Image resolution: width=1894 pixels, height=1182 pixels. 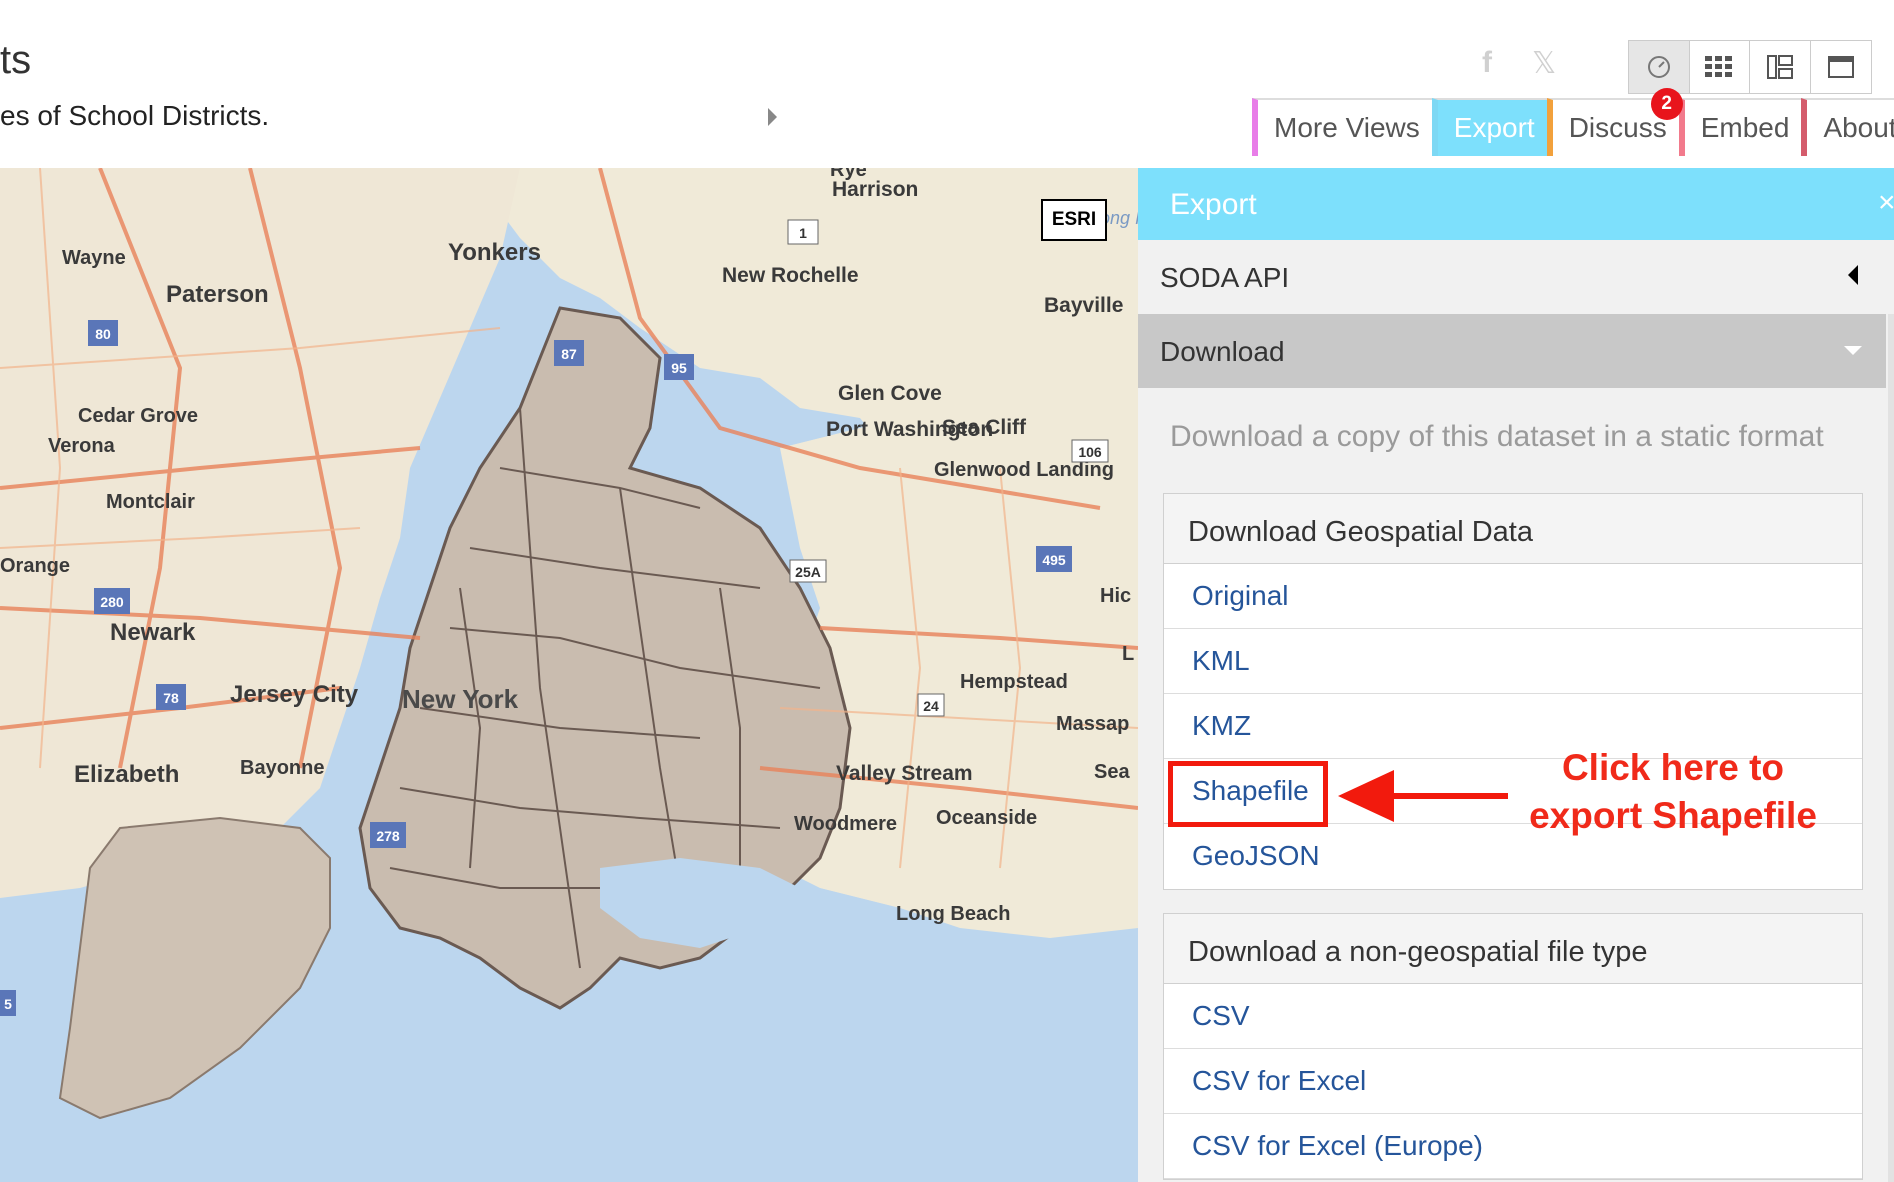 I want to click on tab-label: Discuss, so click(x=1617, y=127).